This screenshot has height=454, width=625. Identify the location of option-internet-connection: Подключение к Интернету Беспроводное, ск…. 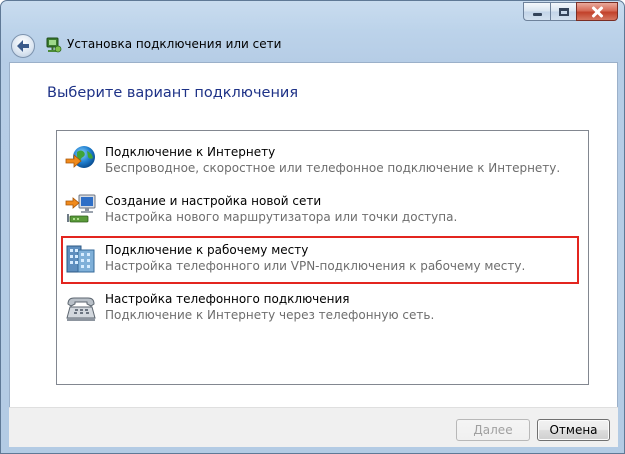
(320, 162).